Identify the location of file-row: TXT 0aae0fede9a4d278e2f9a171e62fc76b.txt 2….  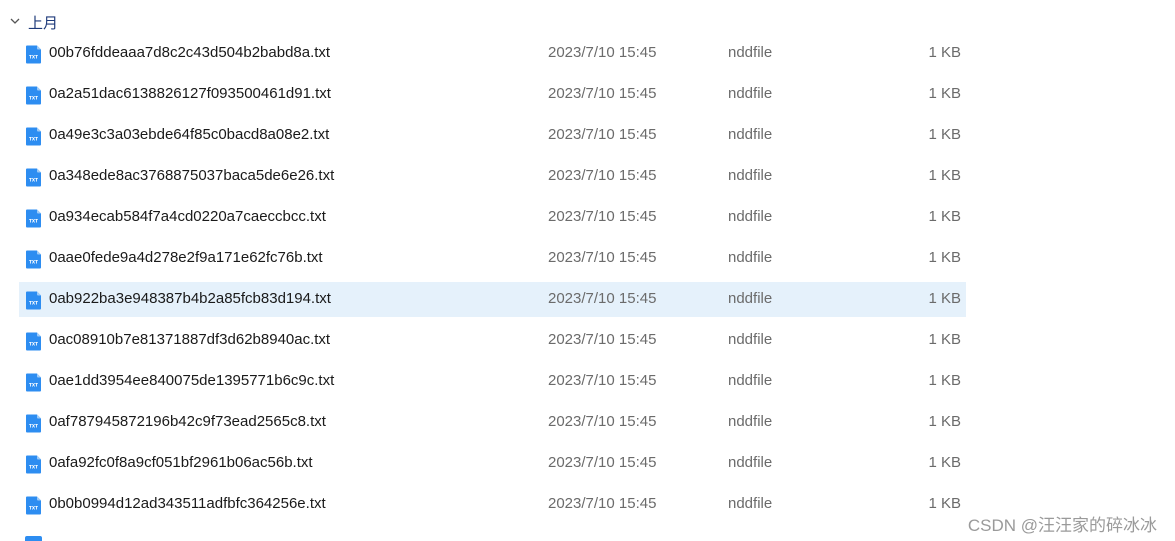
(492, 258).